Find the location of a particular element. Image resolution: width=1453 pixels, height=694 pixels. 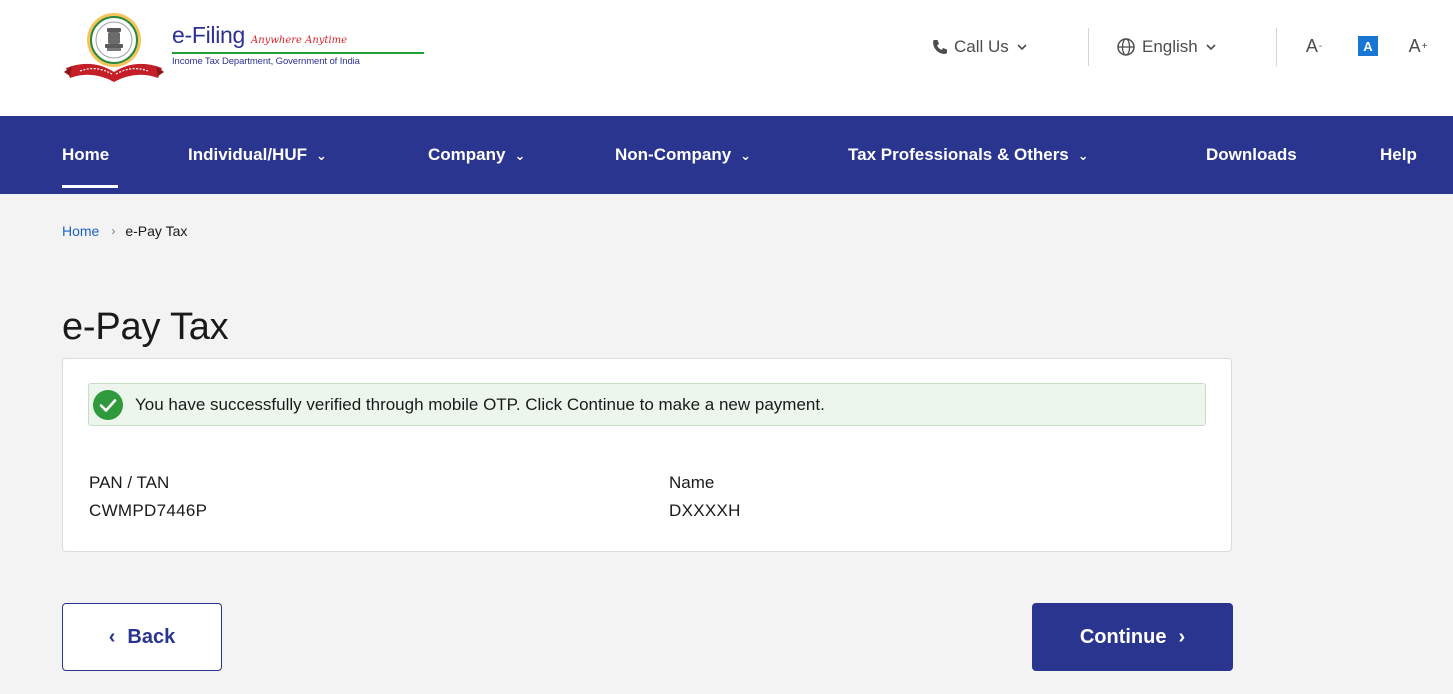

font-increase-mark: + is located at coordinates (1424, 46).